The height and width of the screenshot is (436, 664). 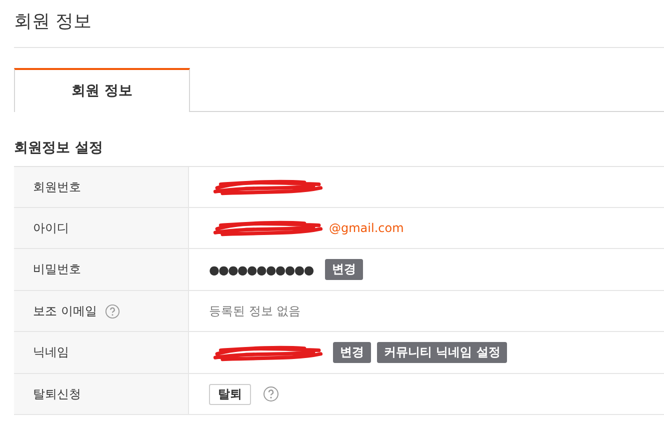 I want to click on row-label: 회원번호, so click(x=57, y=187).